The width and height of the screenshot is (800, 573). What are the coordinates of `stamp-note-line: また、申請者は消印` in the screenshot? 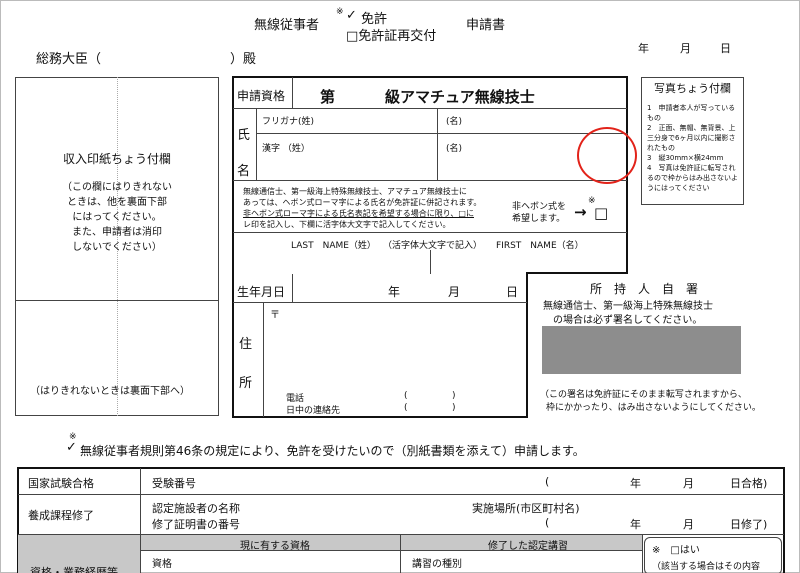 It's located at (117, 232).